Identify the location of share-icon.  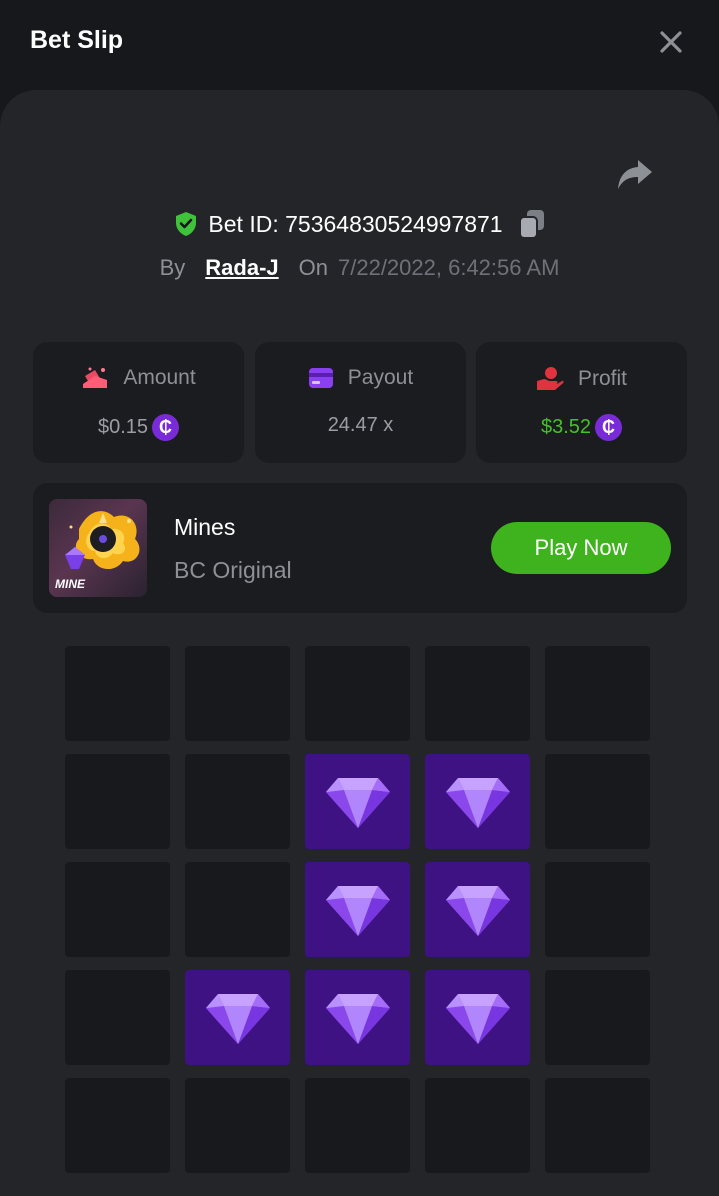
(635, 174).